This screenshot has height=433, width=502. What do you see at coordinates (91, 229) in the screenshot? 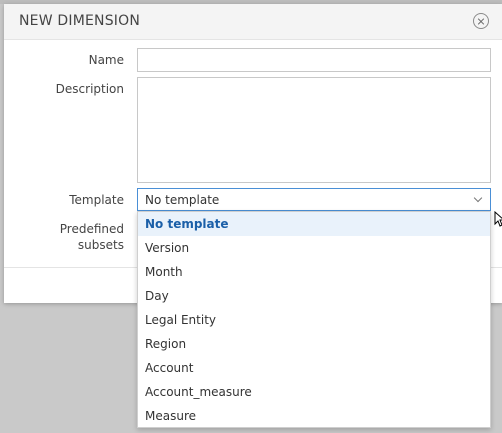
I see `predefined-subsets-label-line1: Predefined` at bounding box center [91, 229].